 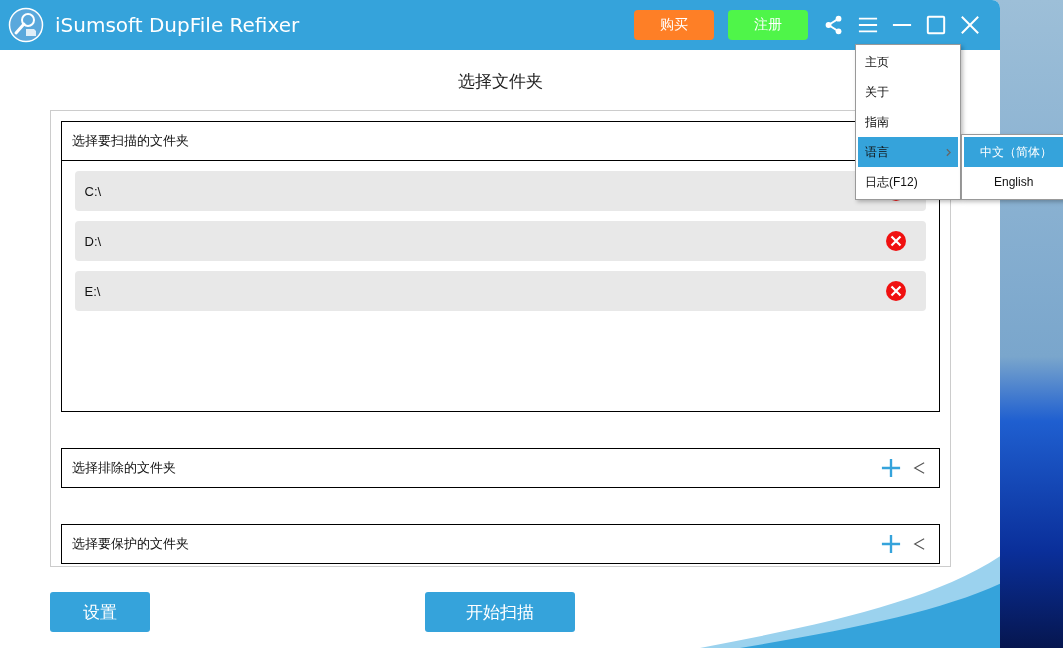 What do you see at coordinates (936, 25) in the screenshot?
I see `maximize-icon` at bounding box center [936, 25].